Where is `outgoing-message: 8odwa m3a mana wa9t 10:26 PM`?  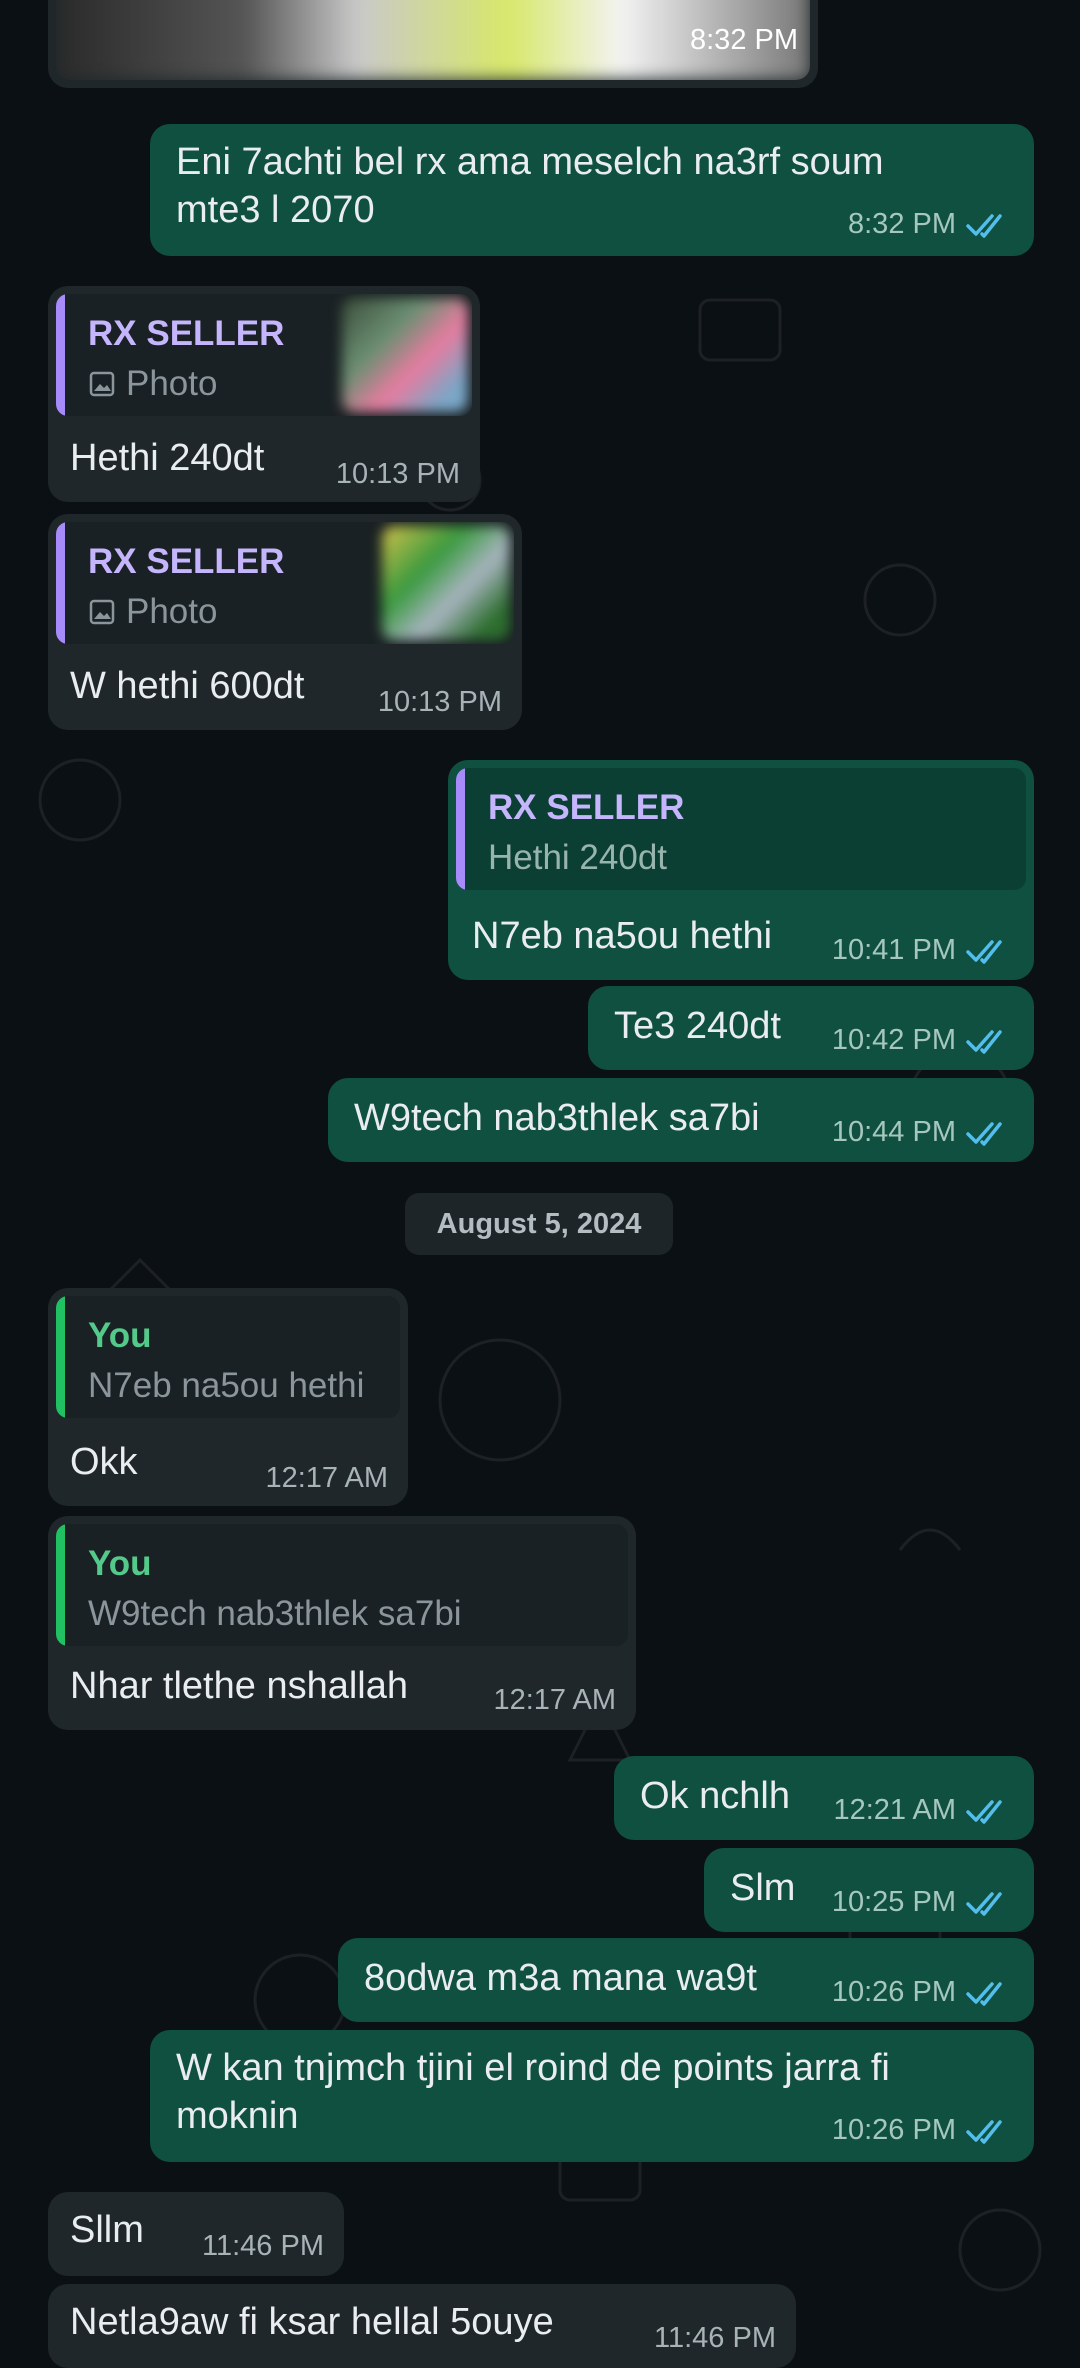 outgoing-message: 8odwa m3a mana wa9t 10:26 PM is located at coordinates (686, 1980).